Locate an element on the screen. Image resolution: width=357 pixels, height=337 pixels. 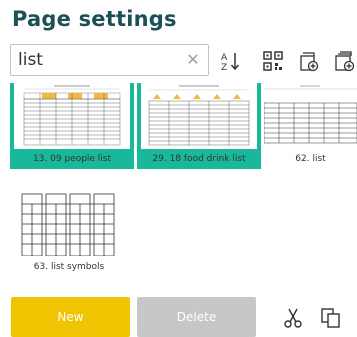
add-page-template-icon is located at coordinates (345, 61).